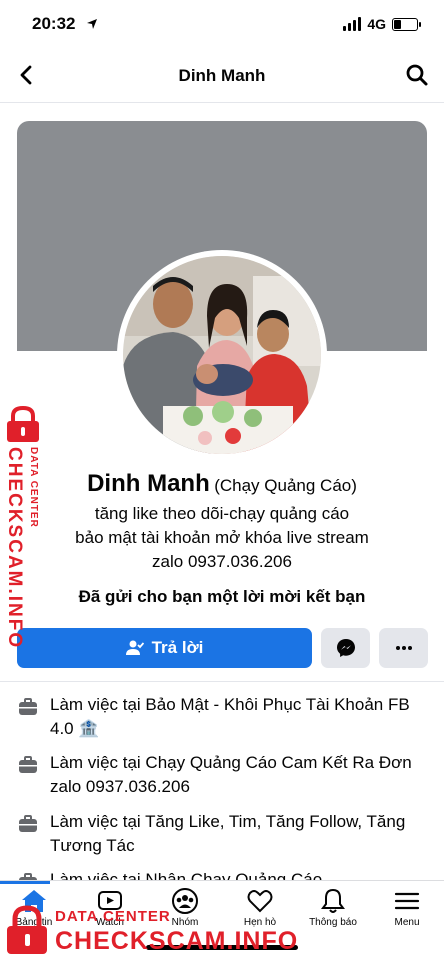  I want to click on reply-button-label: Trả lời, so click(177, 647).